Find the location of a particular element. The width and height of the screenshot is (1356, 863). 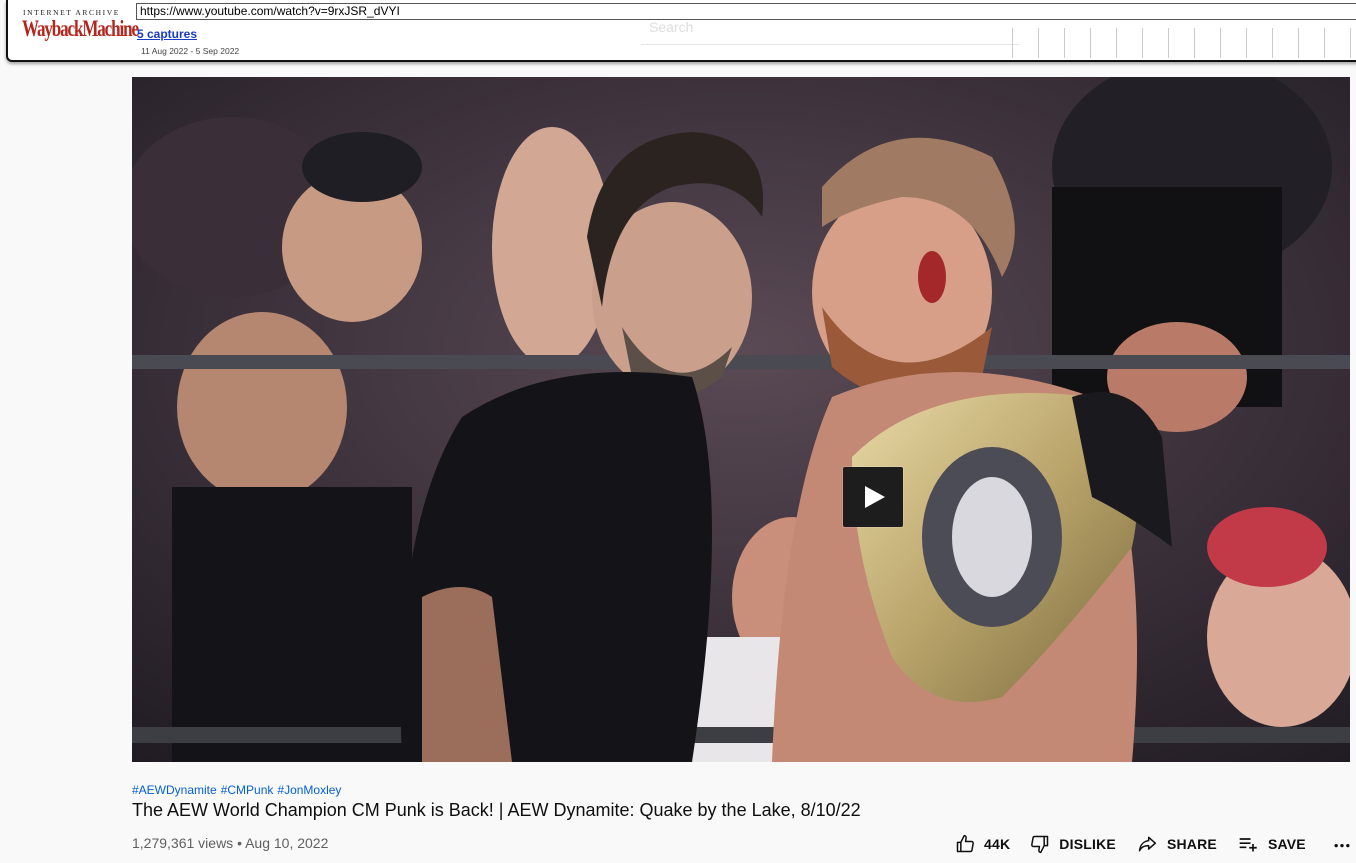

save-button: SAVE is located at coordinates (1271, 844).